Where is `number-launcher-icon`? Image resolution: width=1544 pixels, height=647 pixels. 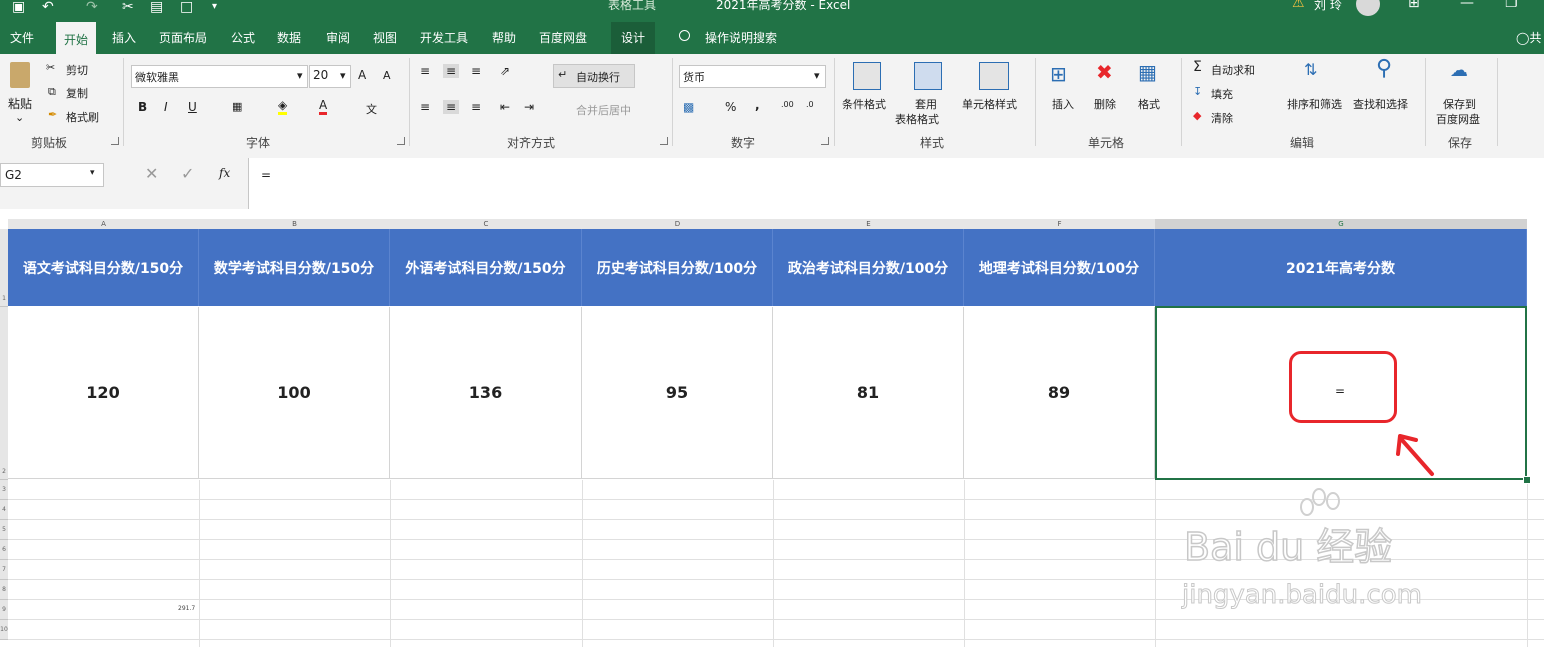
number-launcher-icon is located at coordinates (825, 141).